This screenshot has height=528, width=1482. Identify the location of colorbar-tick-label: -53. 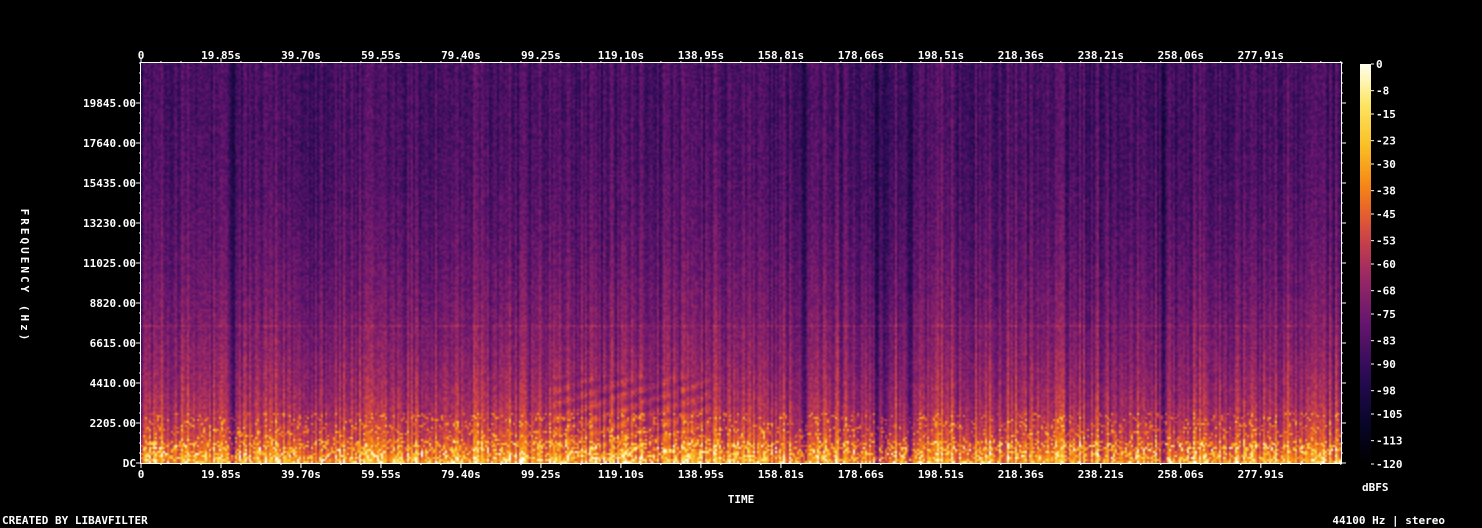
(1386, 241).